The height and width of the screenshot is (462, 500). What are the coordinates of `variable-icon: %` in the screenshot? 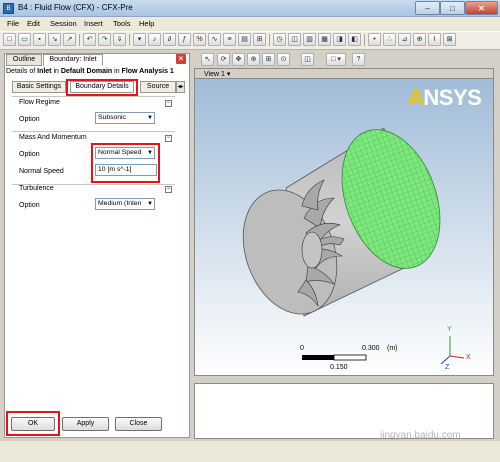 It's located at (199, 39).